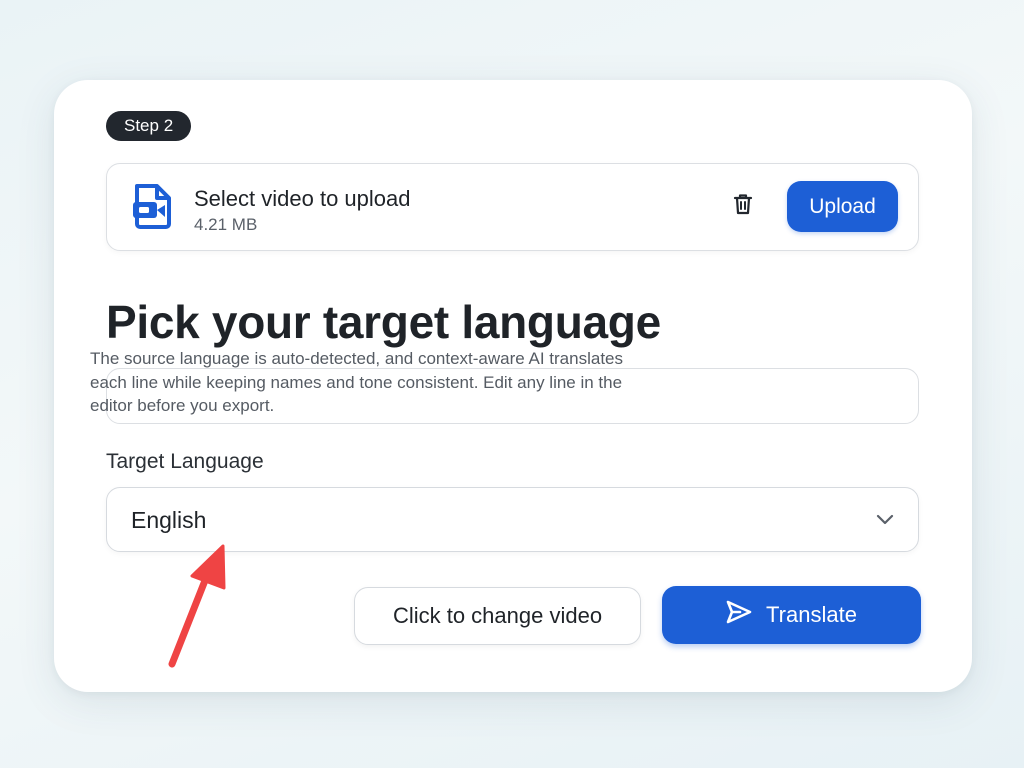 The height and width of the screenshot is (768, 1024). Describe the element at coordinates (885, 519) in the screenshot. I see `chevron-down-icon` at that location.